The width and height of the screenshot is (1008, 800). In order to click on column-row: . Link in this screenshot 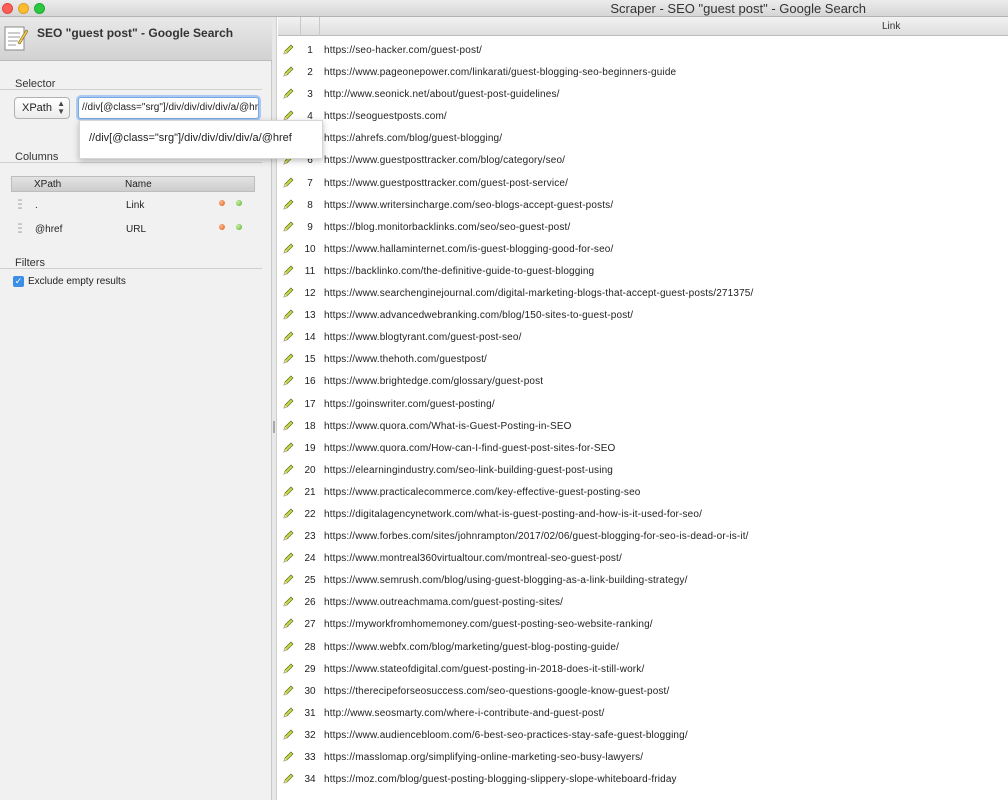, I will do `click(133, 204)`.